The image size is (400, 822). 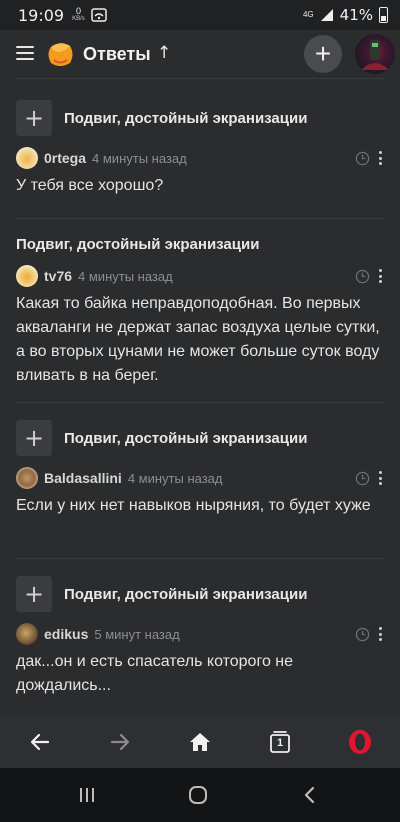 I want to click on net-speed-unit: KB/s, so click(x=78, y=19).